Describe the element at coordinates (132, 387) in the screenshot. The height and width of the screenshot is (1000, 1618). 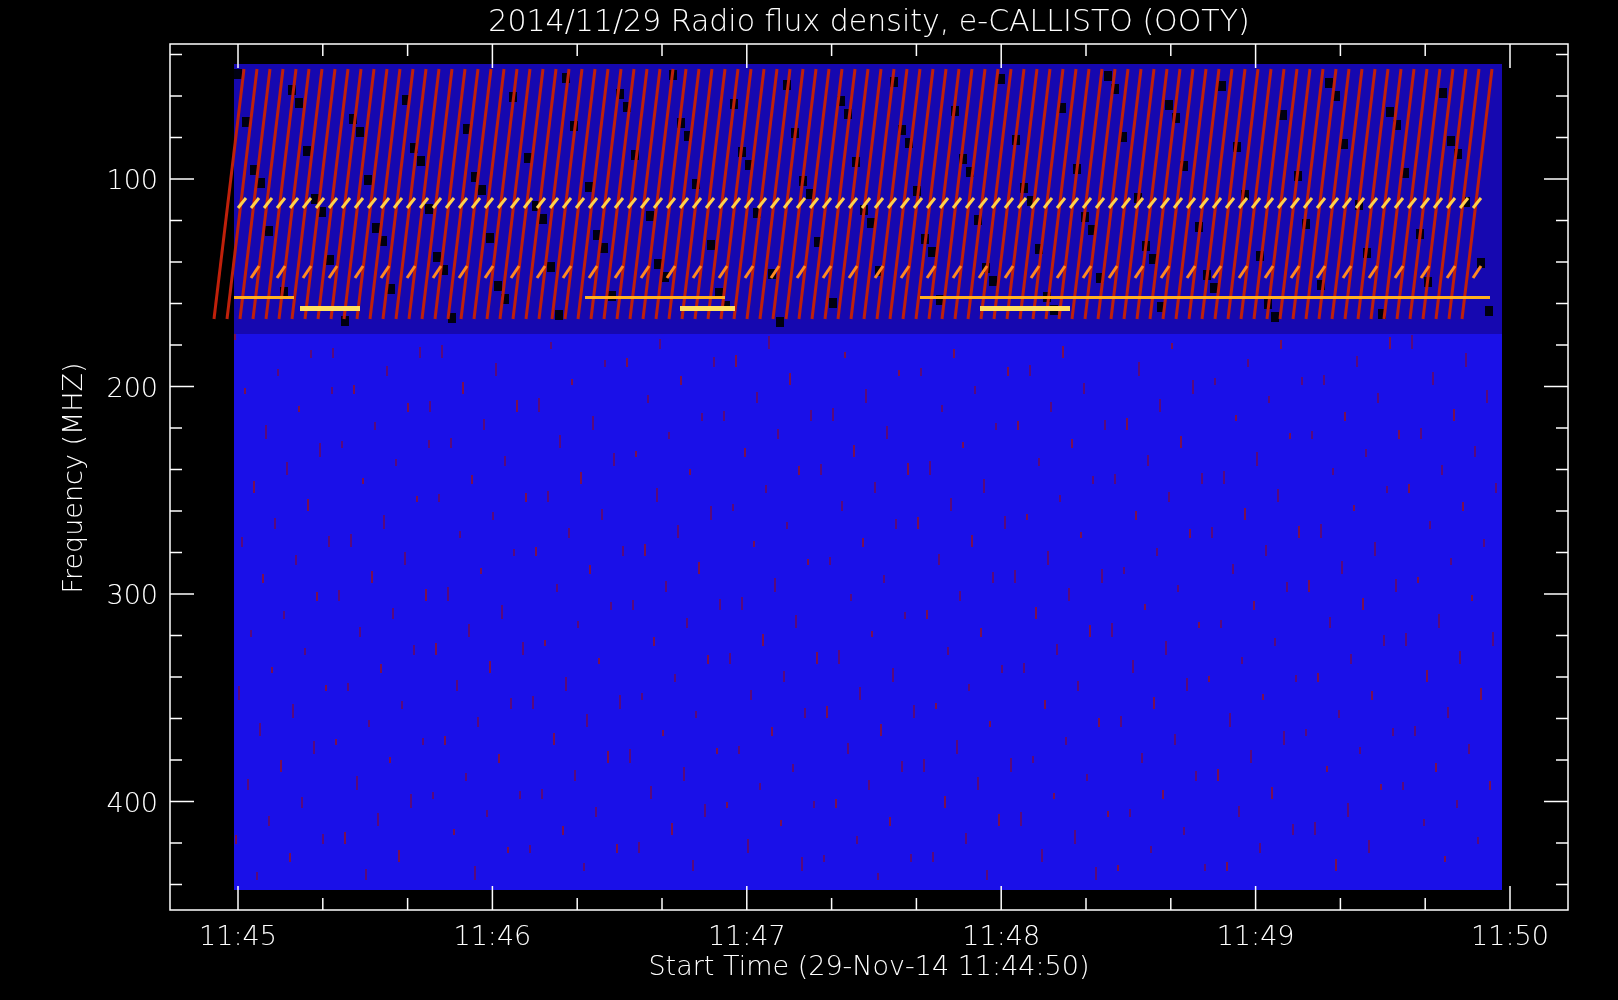
I see `tick-label: 200` at that location.